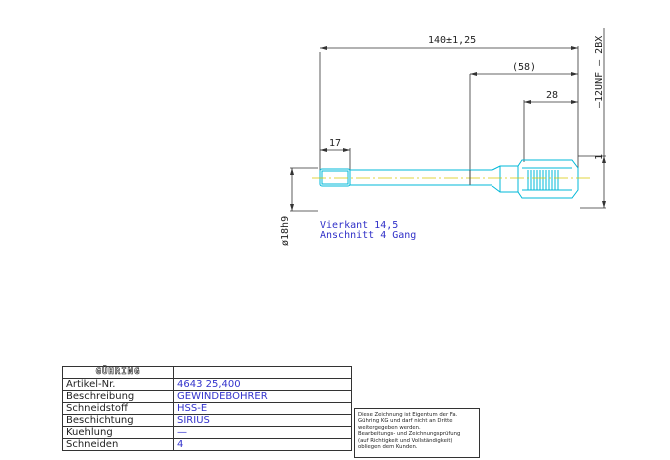 This screenshot has height=460, width=670. I want to click on row-value: SIRIUS, so click(262, 420).